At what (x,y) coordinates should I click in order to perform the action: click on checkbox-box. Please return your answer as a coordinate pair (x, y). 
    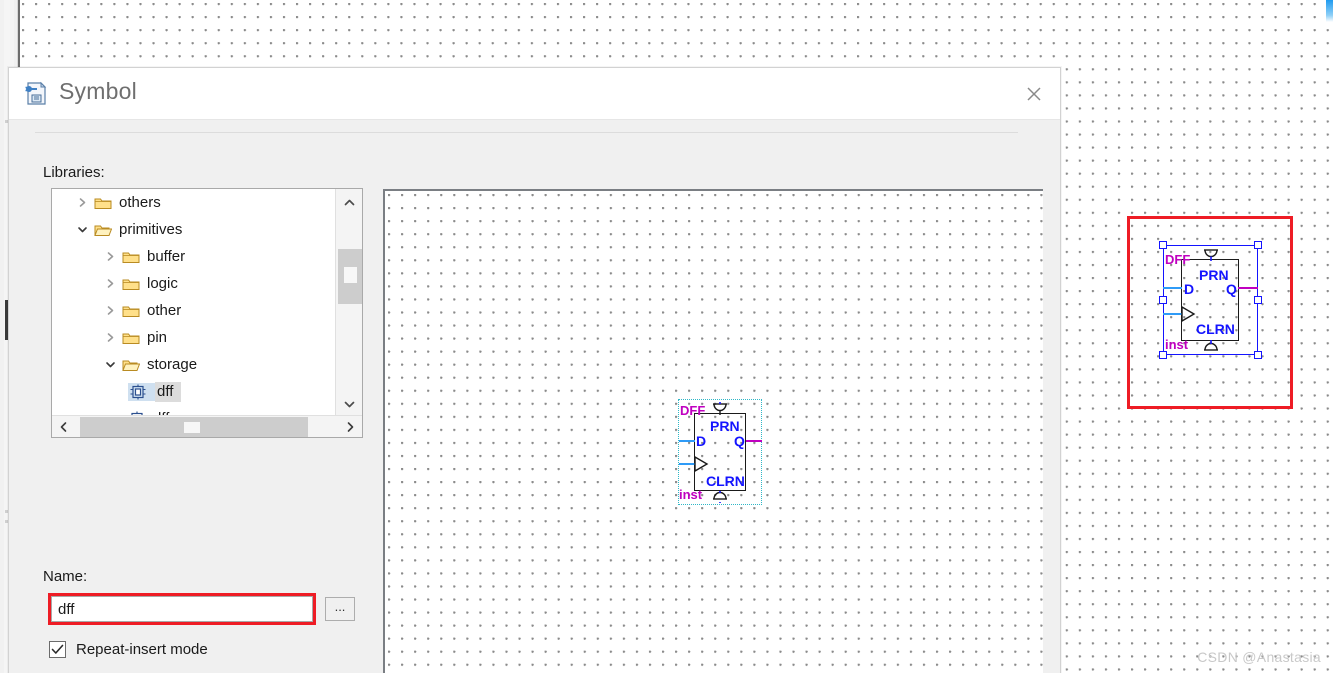
    Looking at the image, I should click on (57, 649).